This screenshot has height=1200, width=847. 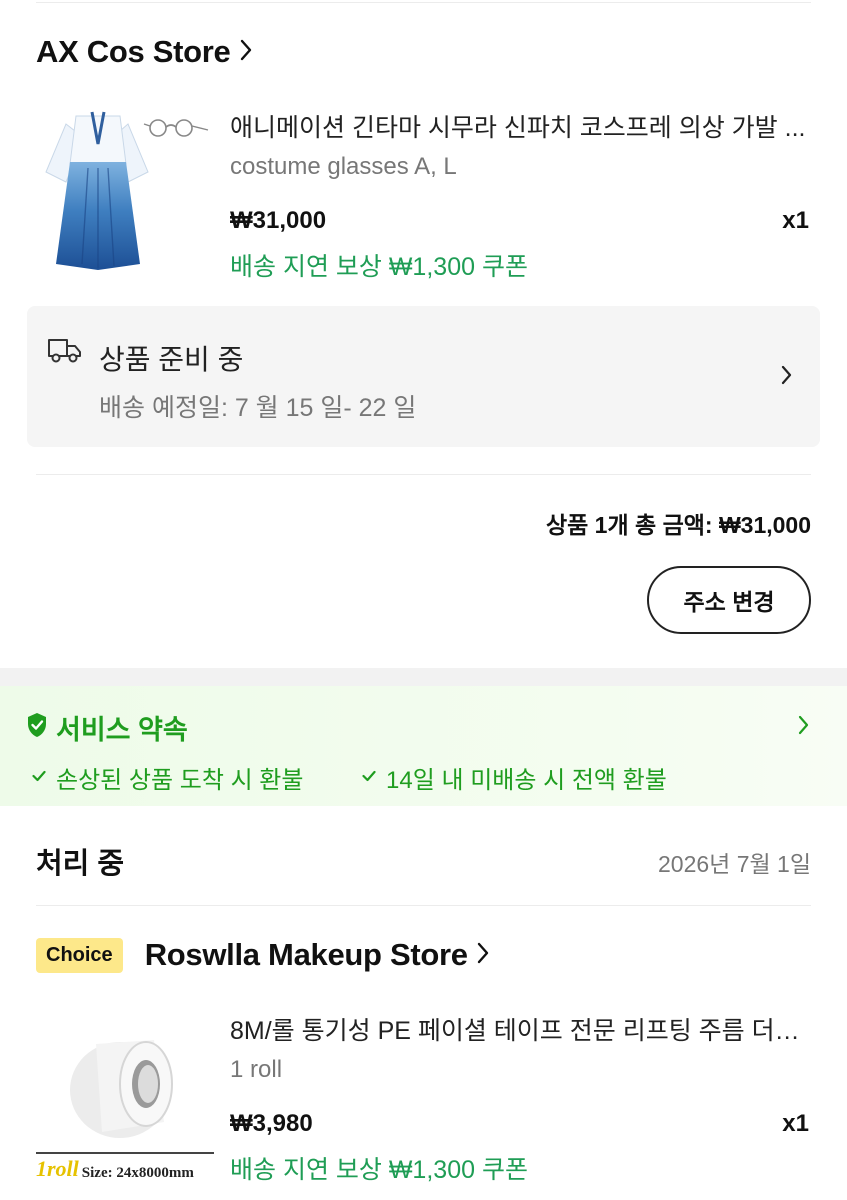 What do you see at coordinates (79, 955) in the screenshot?
I see `choice-badge: Choice` at bounding box center [79, 955].